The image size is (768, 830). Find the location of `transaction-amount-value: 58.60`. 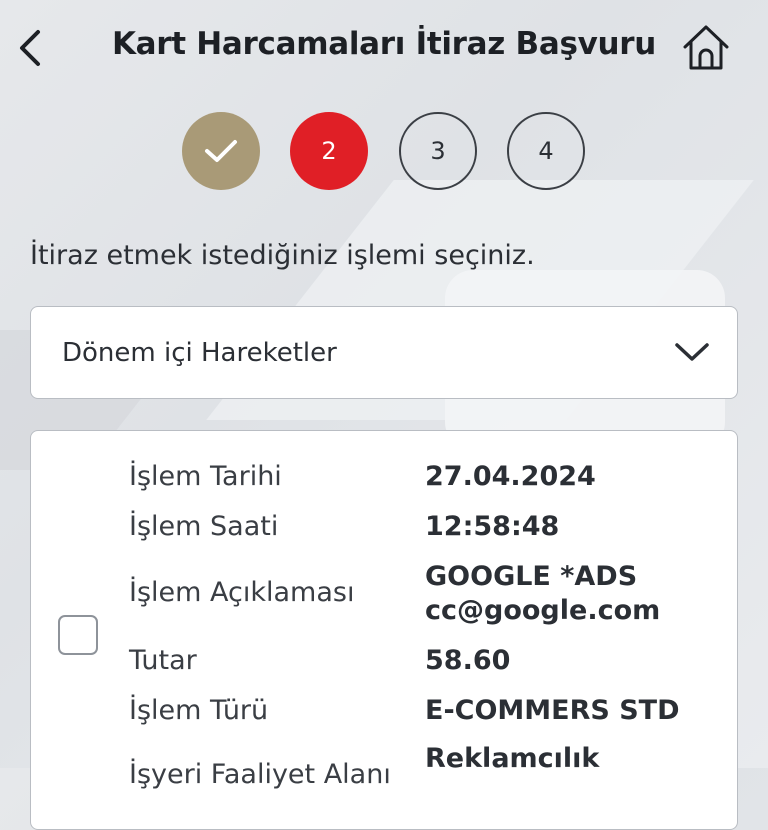

transaction-amount-value: 58.60 is located at coordinates (468, 660).